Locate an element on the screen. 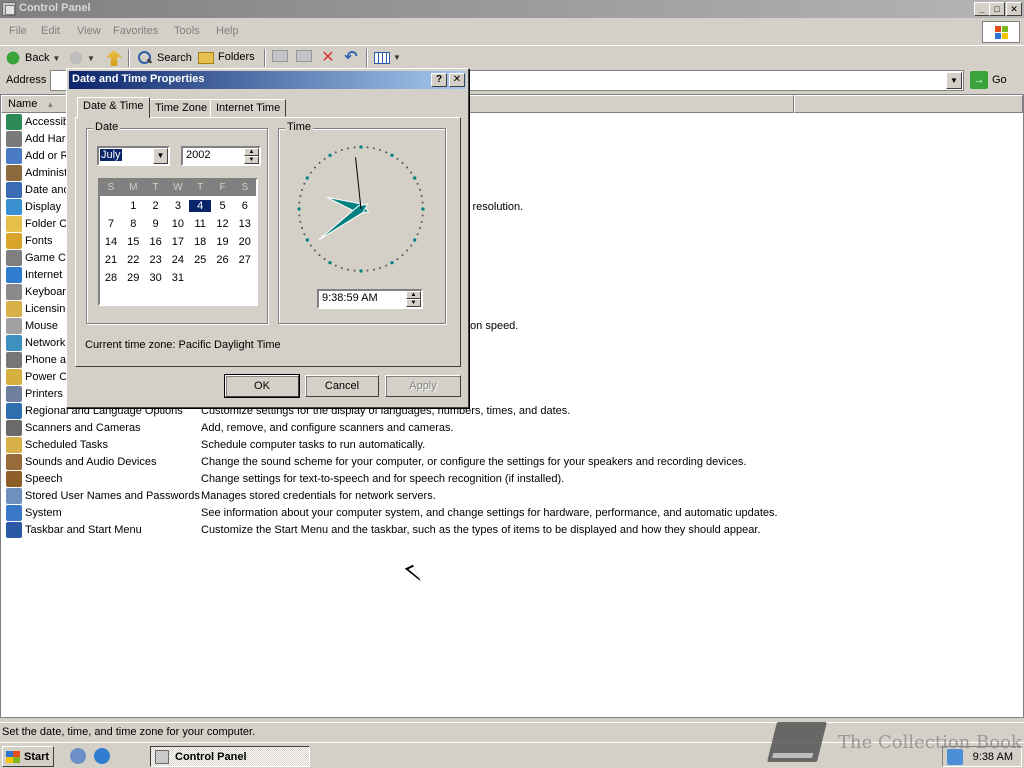 This screenshot has width=1024, height=768. calendar-day: 2 is located at coordinates (156, 206).